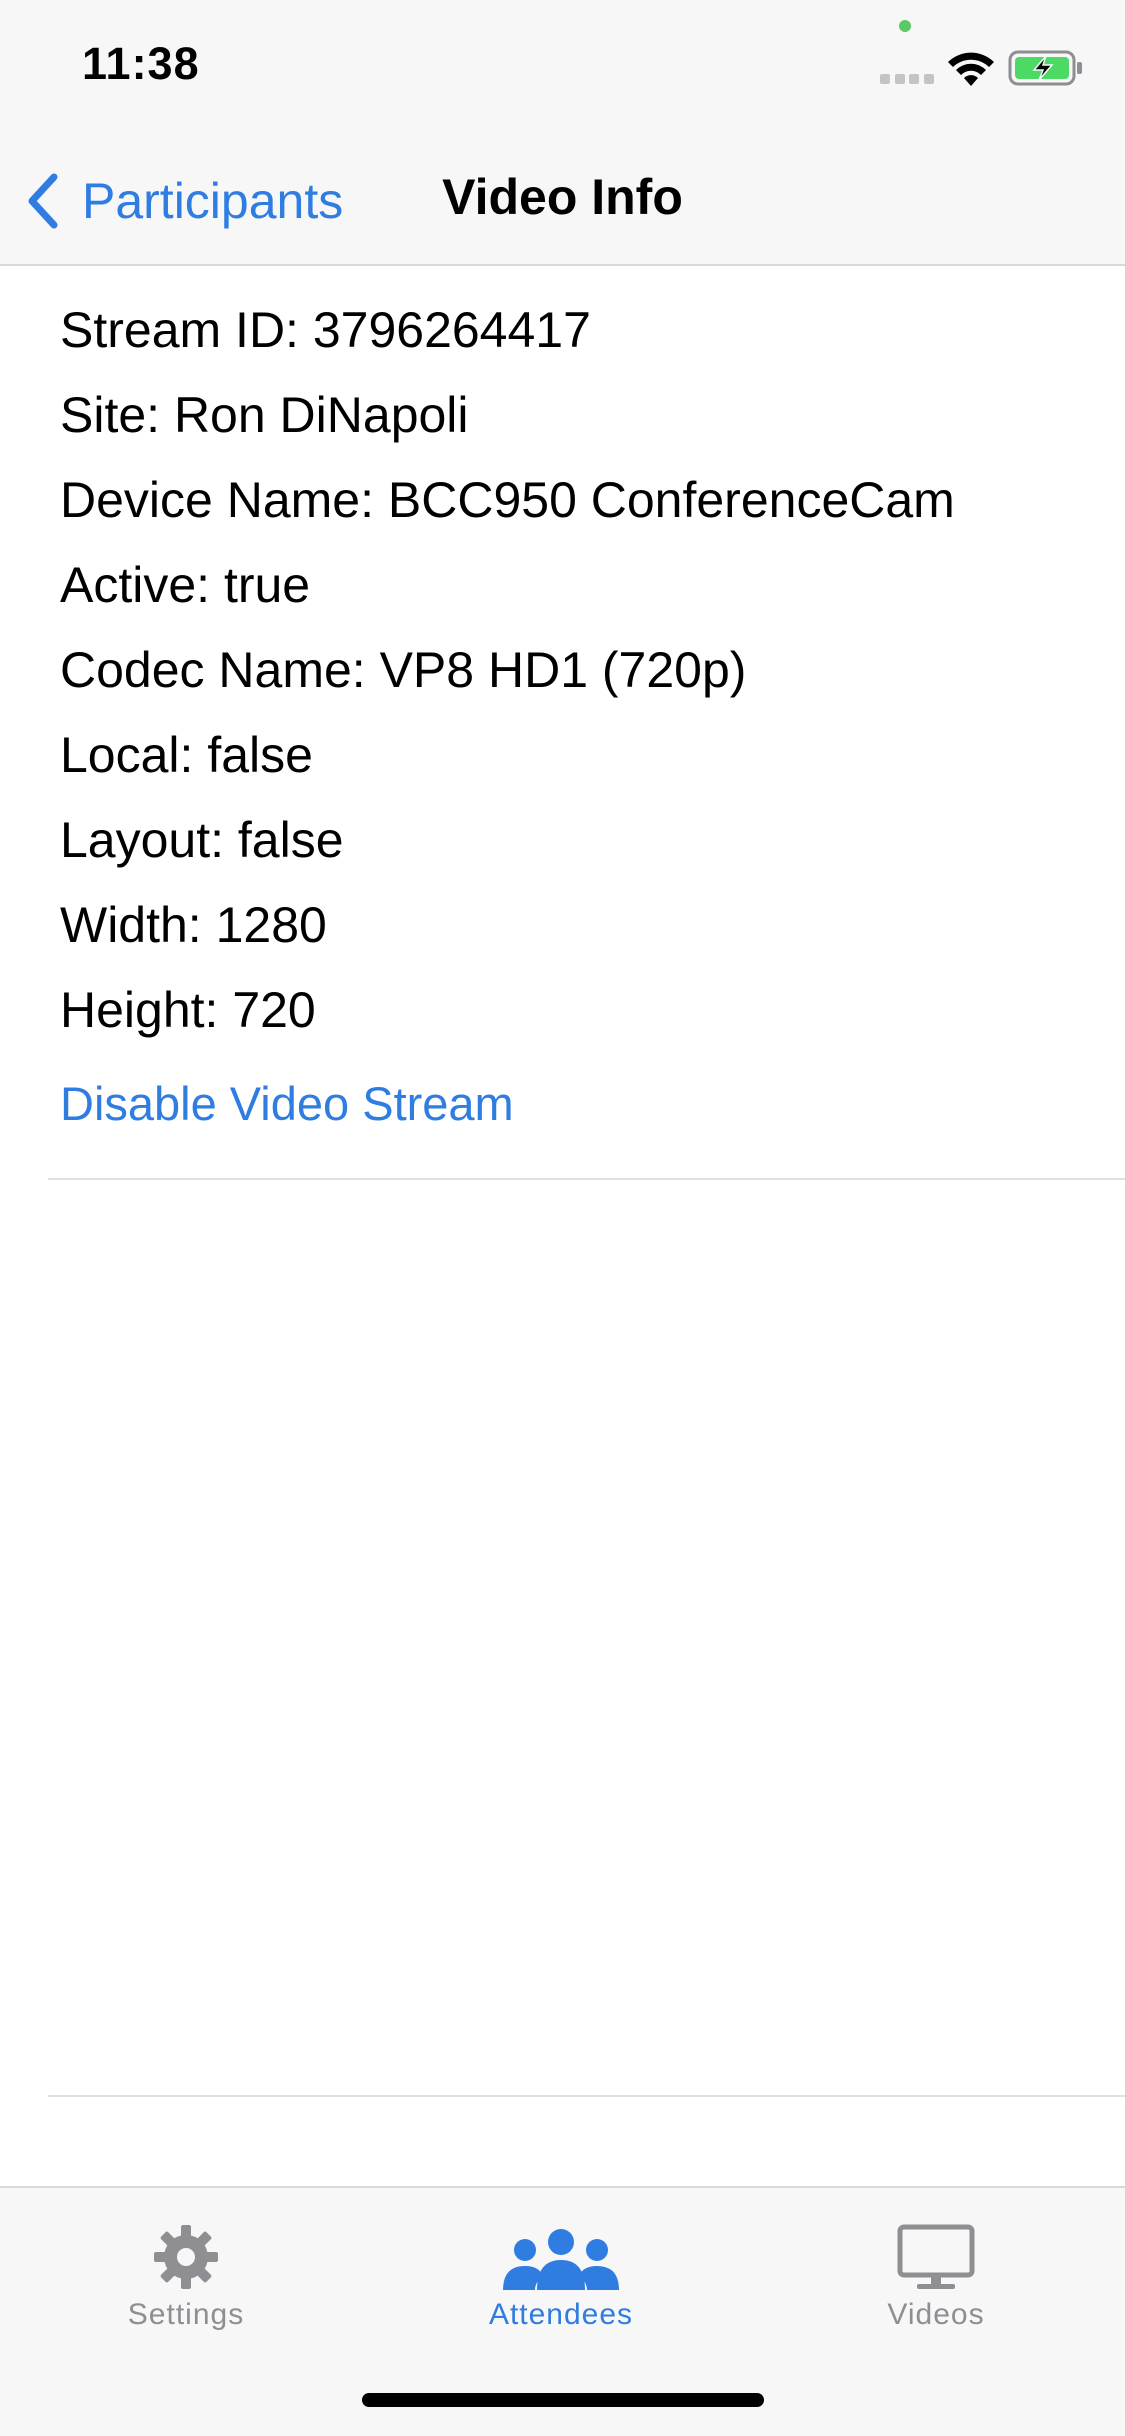  What do you see at coordinates (193, 925) in the screenshot?
I see `info-width: Width: 1280` at bounding box center [193, 925].